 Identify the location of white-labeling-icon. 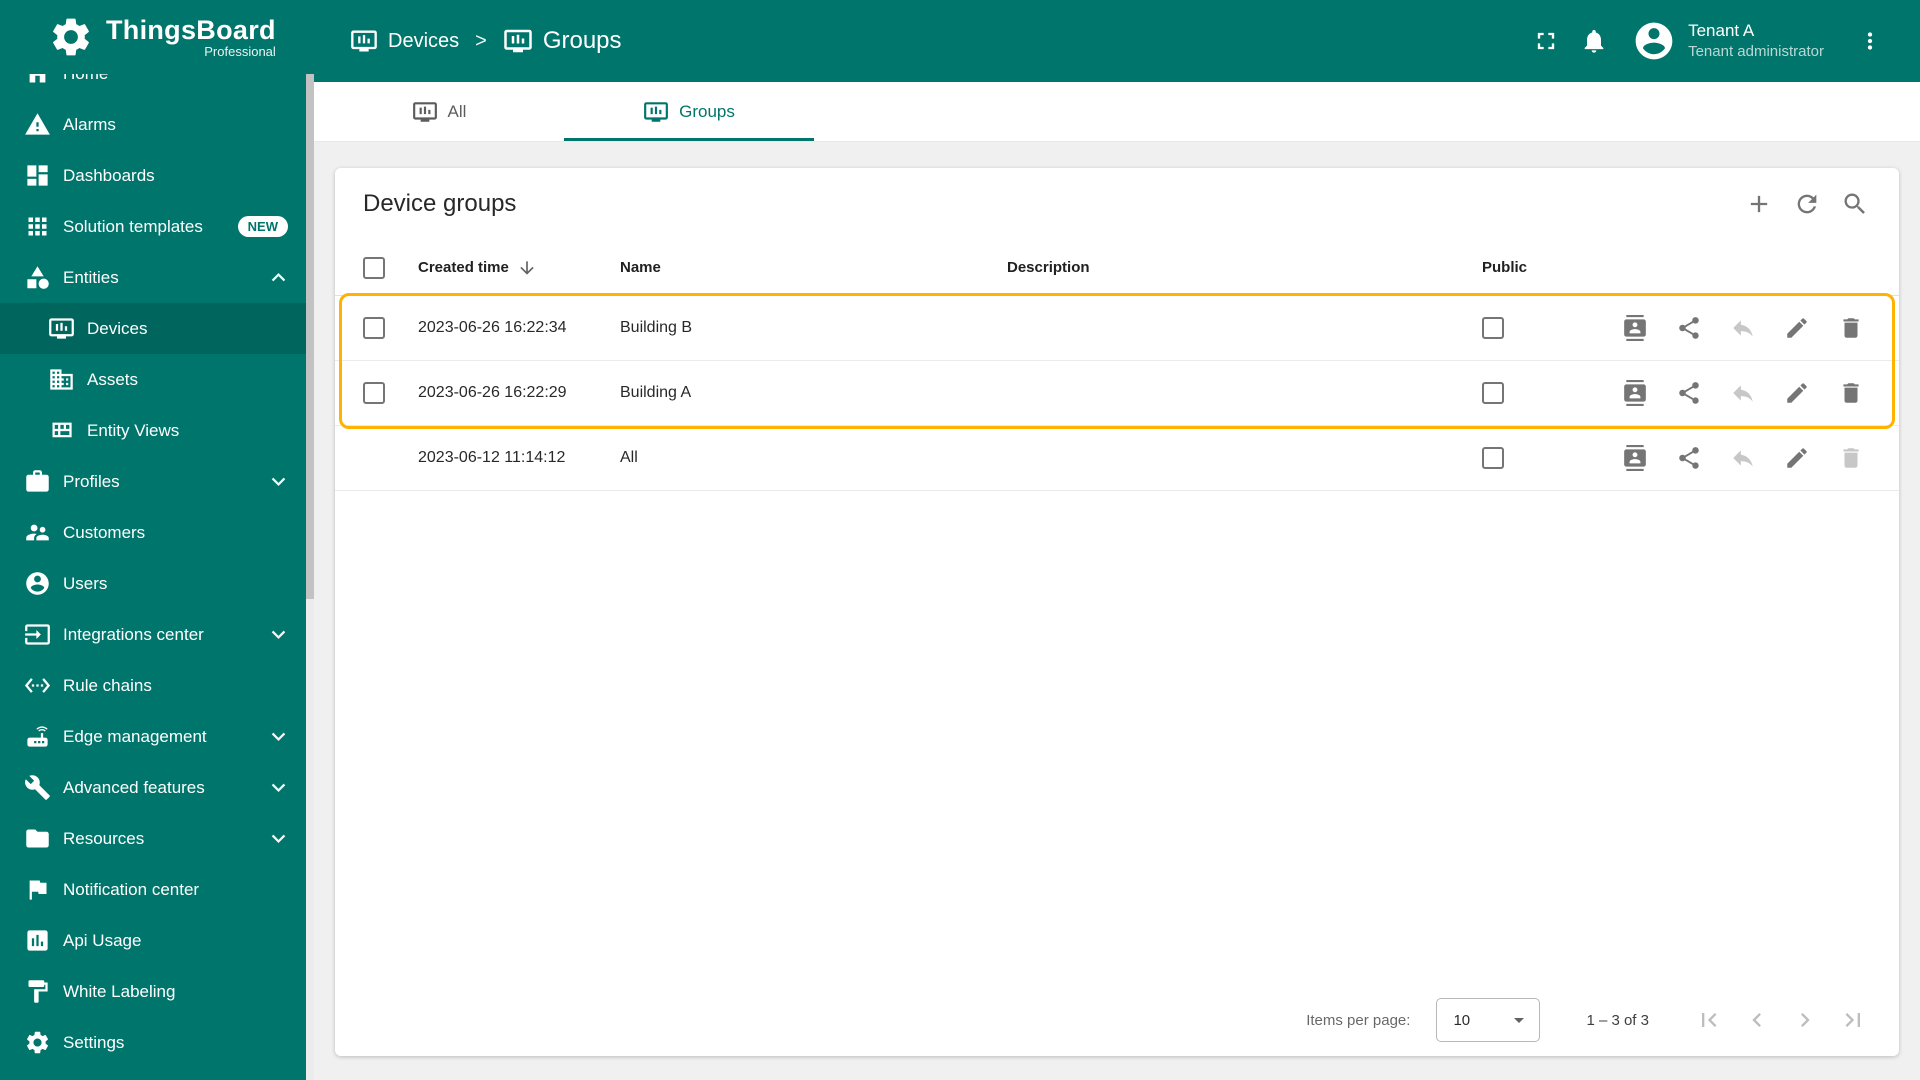
(38, 991).